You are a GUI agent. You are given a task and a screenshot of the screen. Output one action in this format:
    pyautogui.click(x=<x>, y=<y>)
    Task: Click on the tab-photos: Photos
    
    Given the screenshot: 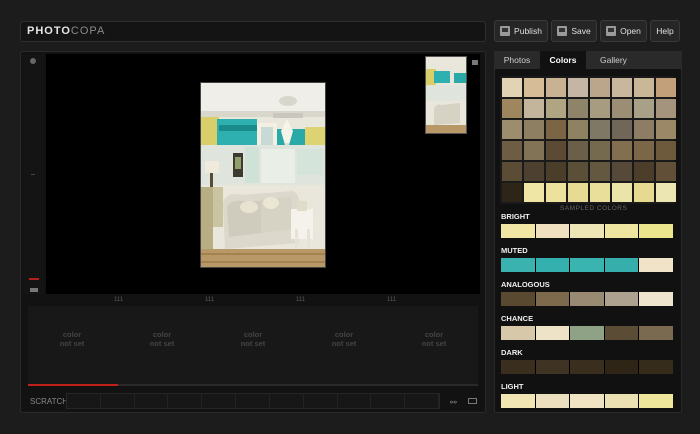 What is the action you would take?
    pyautogui.click(x=517, y=60)
    